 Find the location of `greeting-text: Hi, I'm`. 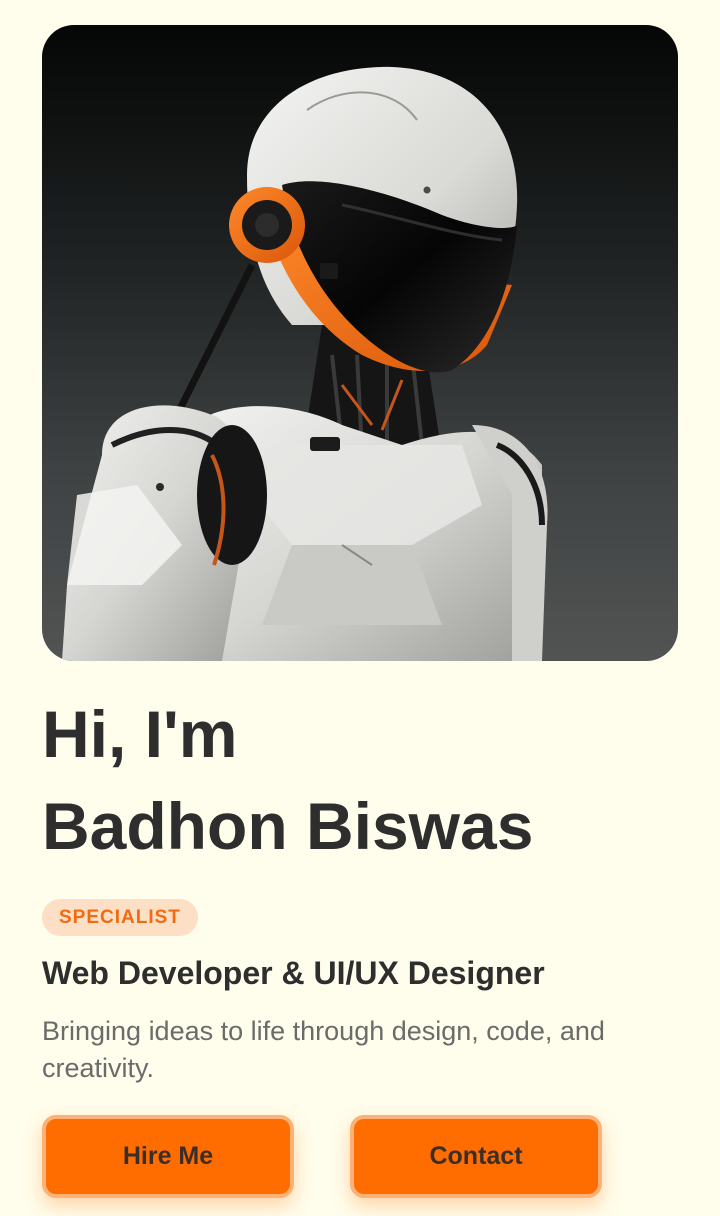

greeting-text: Hi, I'm is located at coordinates (140, 734).